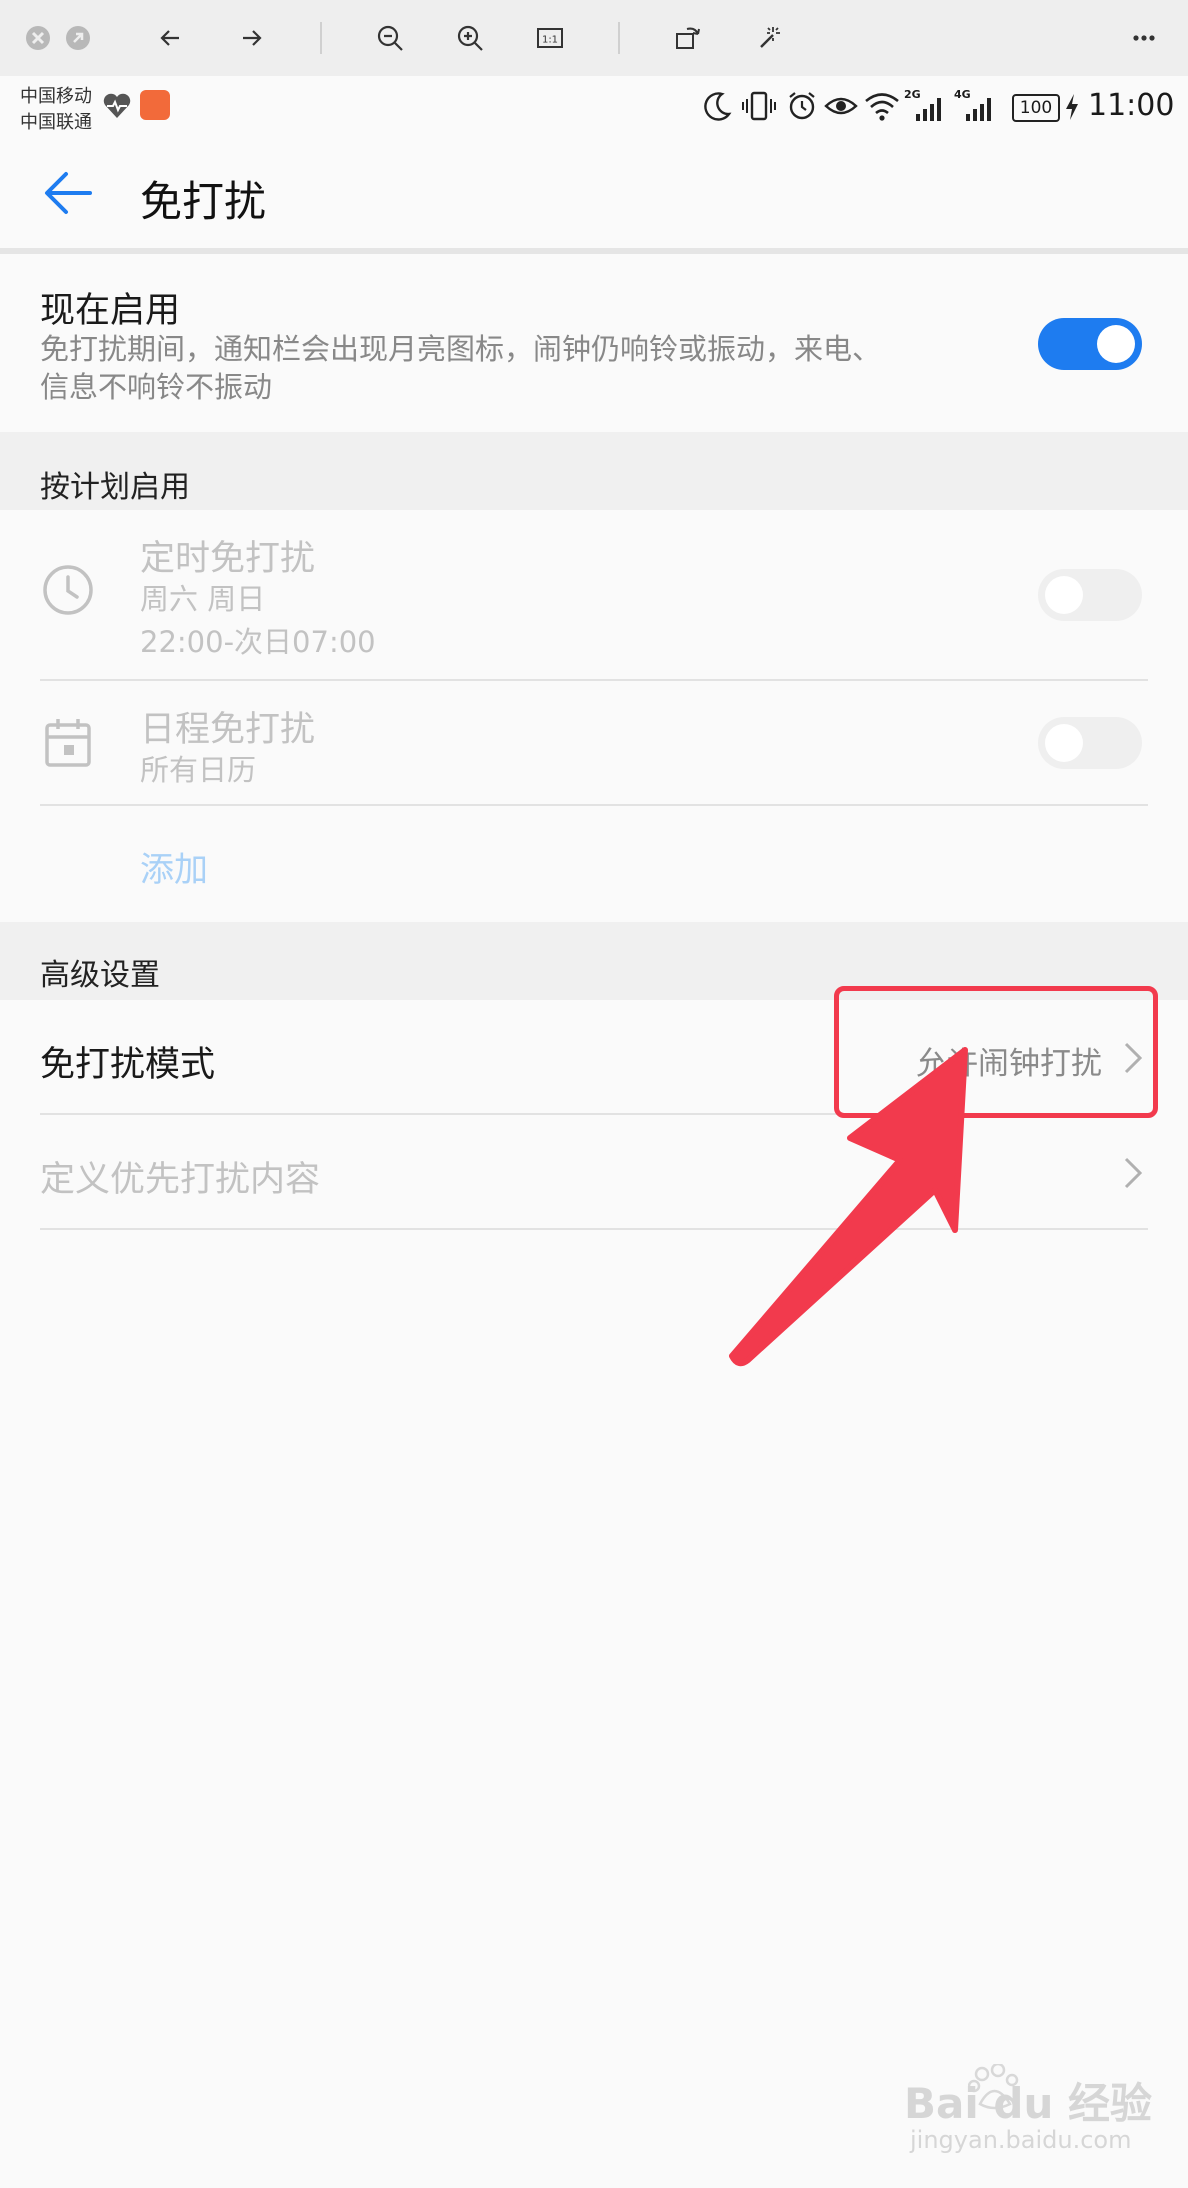 The image size is (1188, 2188). I want to click on page-title: 免打扰, so click(203, 201).